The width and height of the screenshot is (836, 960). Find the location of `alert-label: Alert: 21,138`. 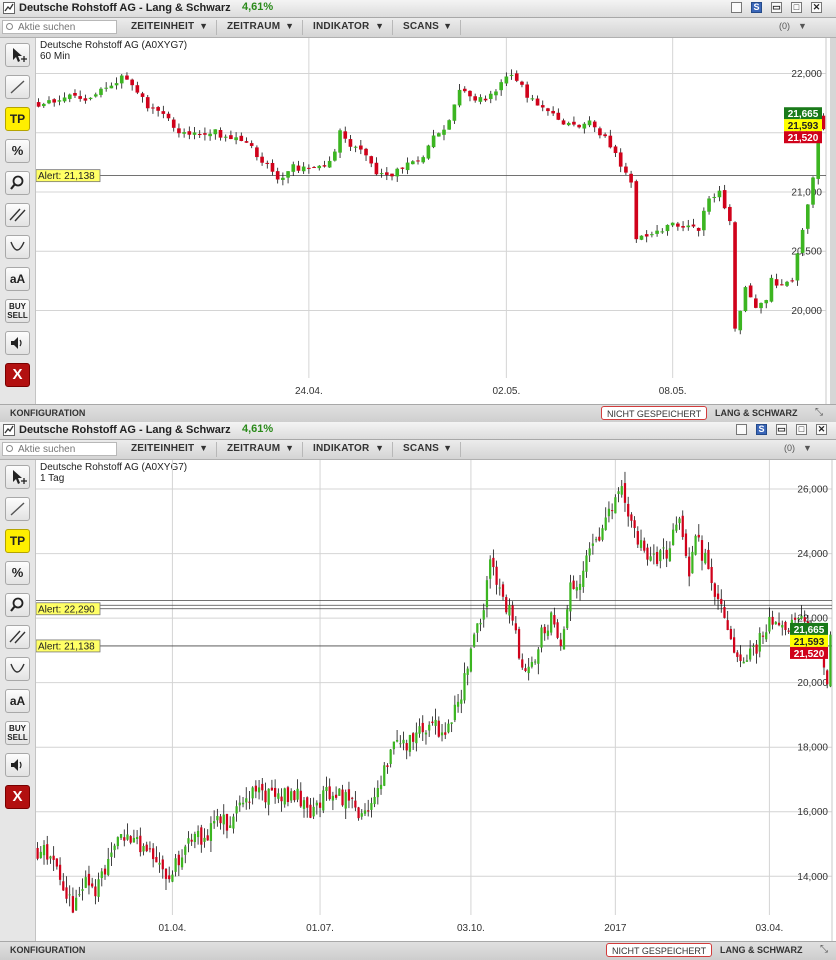

alert-label: Alert: 21,138 is located at coordinates (66, 646).